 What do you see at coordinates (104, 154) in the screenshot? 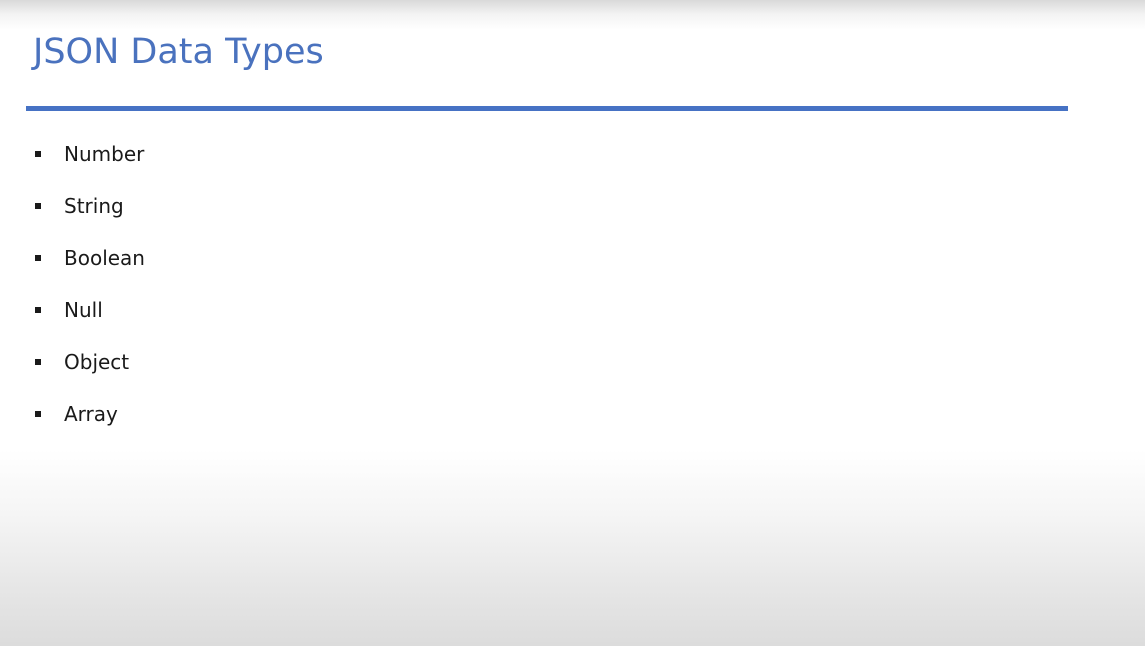
I see `bullet-label: Number` at bounding box center [104, 154].